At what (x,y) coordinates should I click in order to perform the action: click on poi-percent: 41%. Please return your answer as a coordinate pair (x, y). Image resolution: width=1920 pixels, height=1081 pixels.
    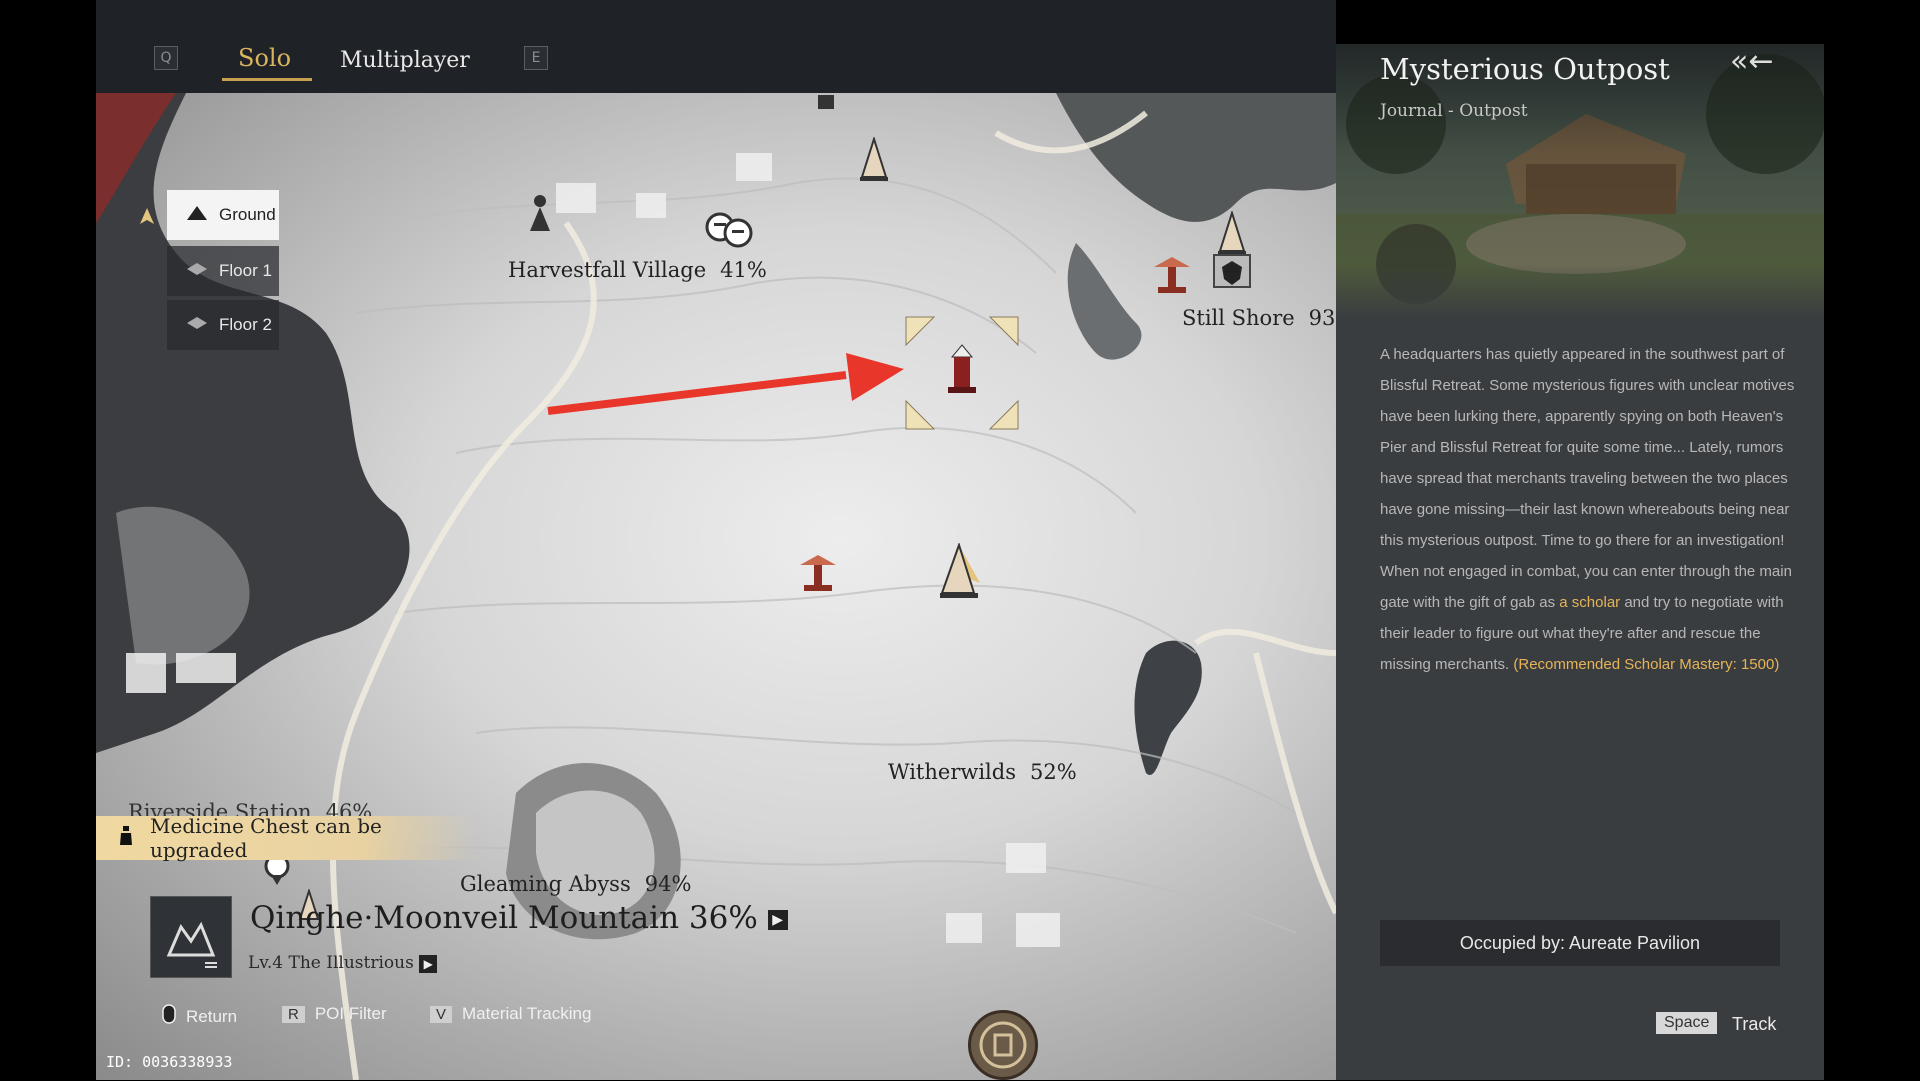
    Looking at the image, I should click on (743, 270).